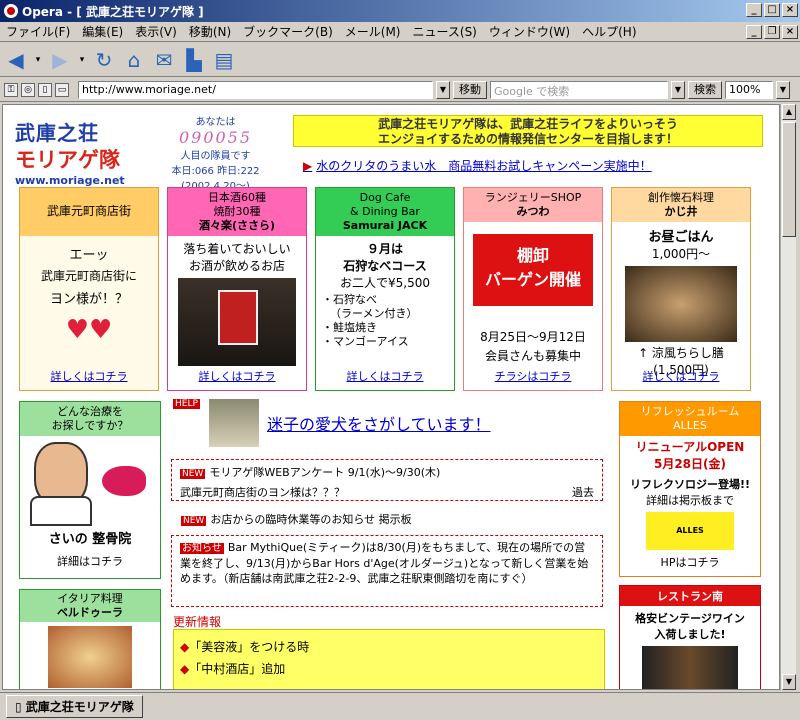 The height and width of the screenshot is (720, 800). Describe the element at coordinates (237, 669) in the screenshot. I see `update-item: 「中村酒店」追加` at that location.